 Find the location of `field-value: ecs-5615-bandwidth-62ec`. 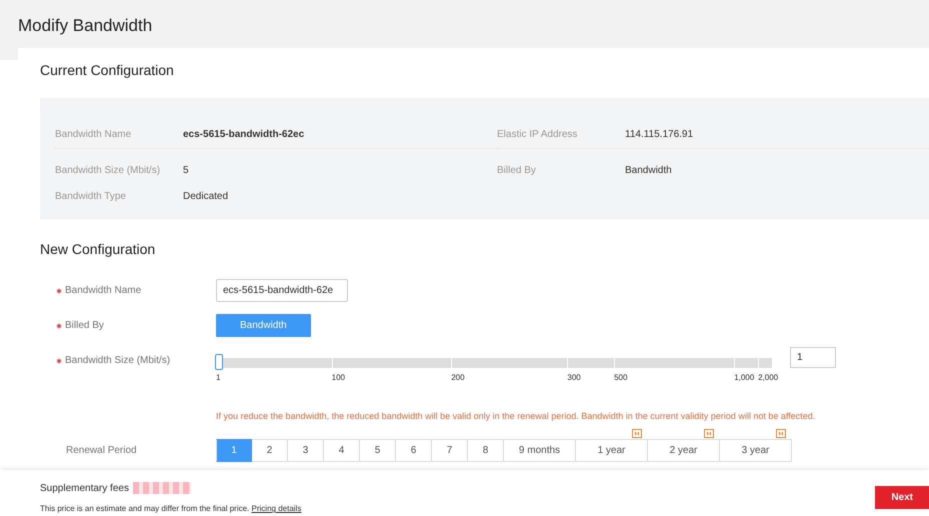

field-value: ecs-5615-bandwidth-62ec is located at coordinates (243, 134).